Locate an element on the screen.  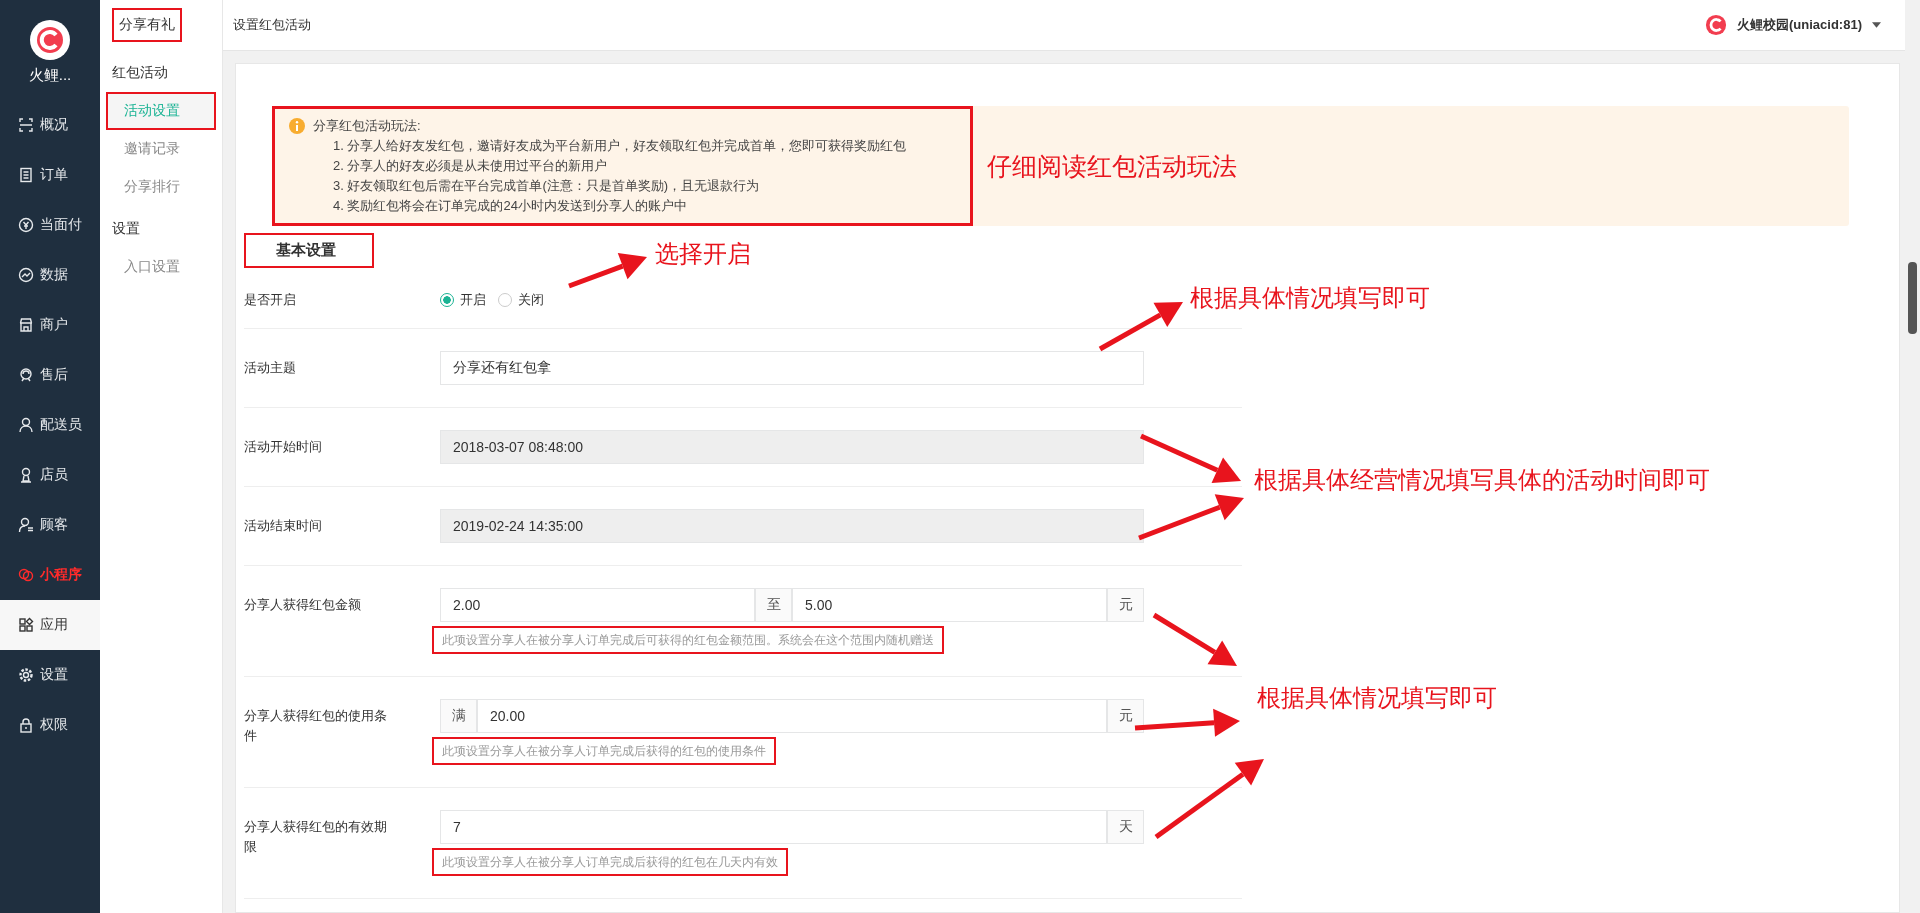
notice-title: 分享红包活动玩法: is located at coordinates (367, 126).